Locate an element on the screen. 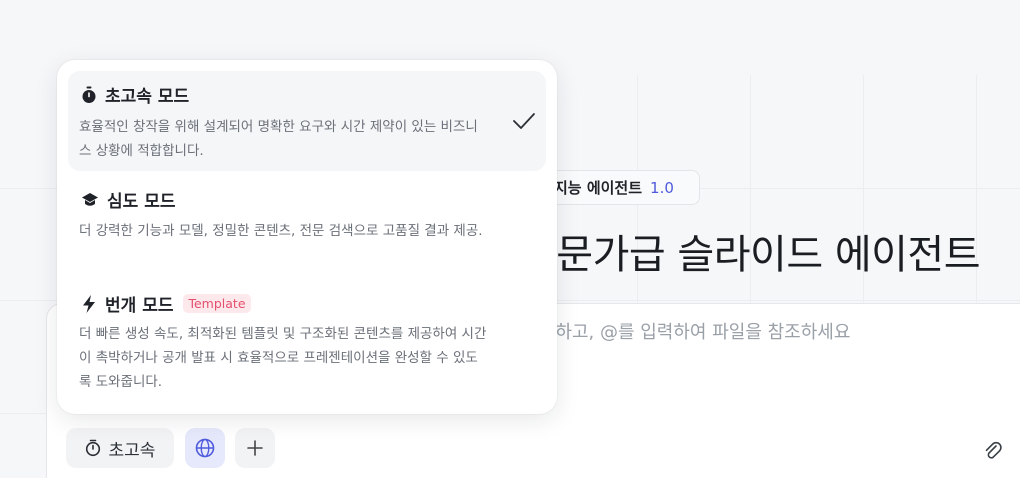 The height and width of the screenshot is (478, 1020). graduation-cap-icon is located at coordinates (90, 199).